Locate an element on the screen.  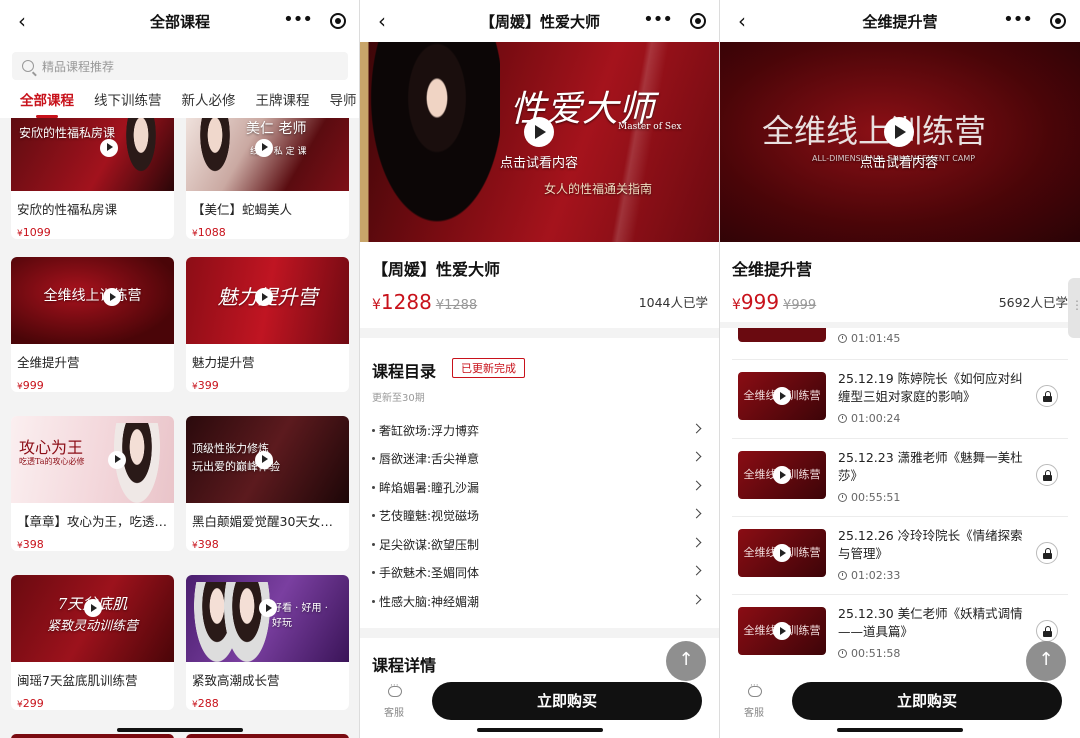
catalog-item: 性感大脑:神经媚潮 is located at coordinates (540, 601).